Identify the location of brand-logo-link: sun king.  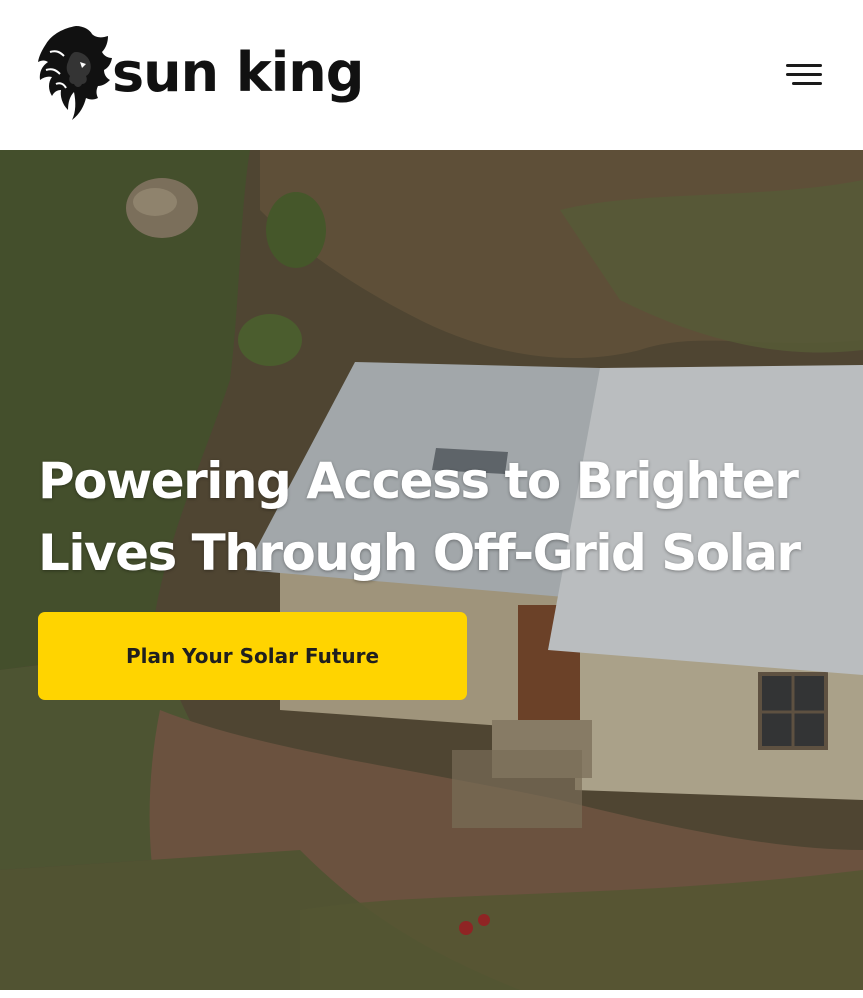
(201, 72).